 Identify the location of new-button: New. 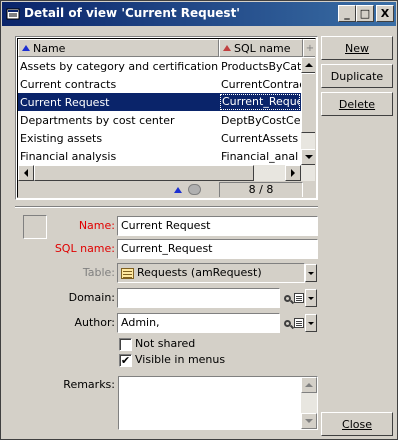
(357, 48).